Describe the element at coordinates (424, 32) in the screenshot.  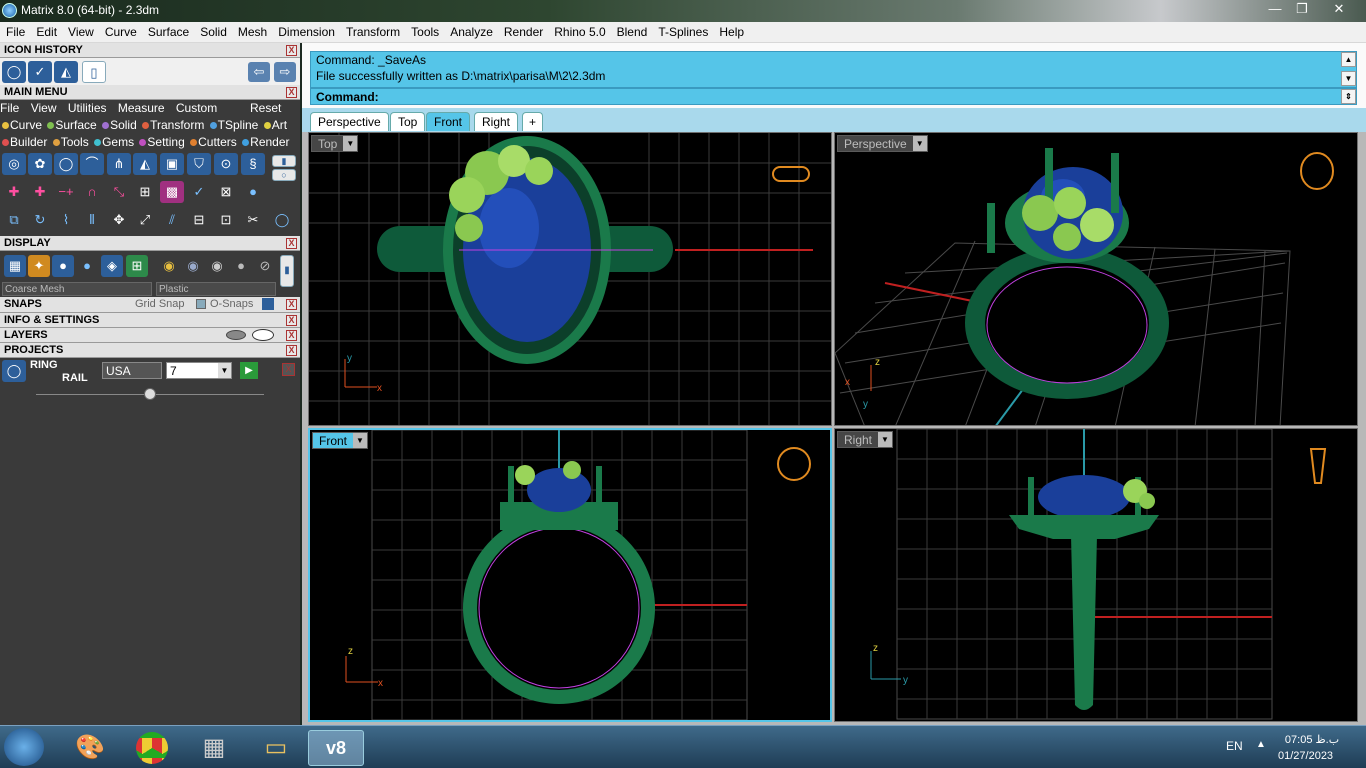
I see `menu-tools: Tools` at that location.